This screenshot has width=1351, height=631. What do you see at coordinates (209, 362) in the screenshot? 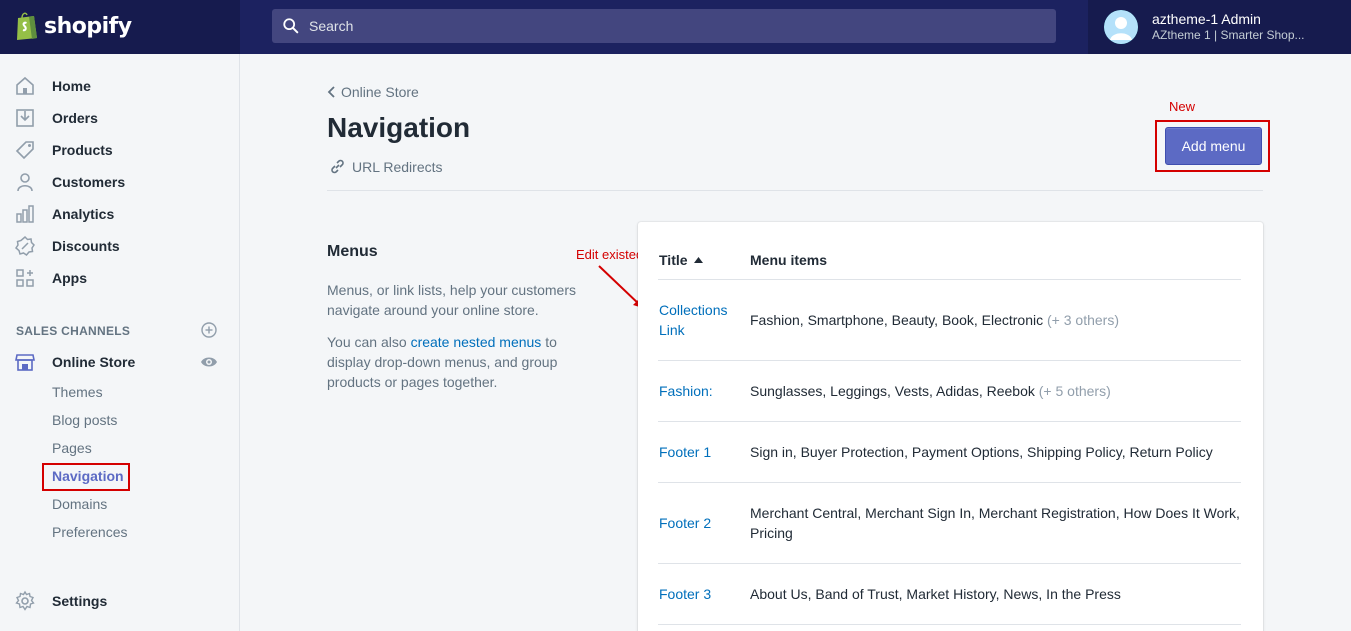
I see `view-store-eye-icon` at bounding box center [209, 362].